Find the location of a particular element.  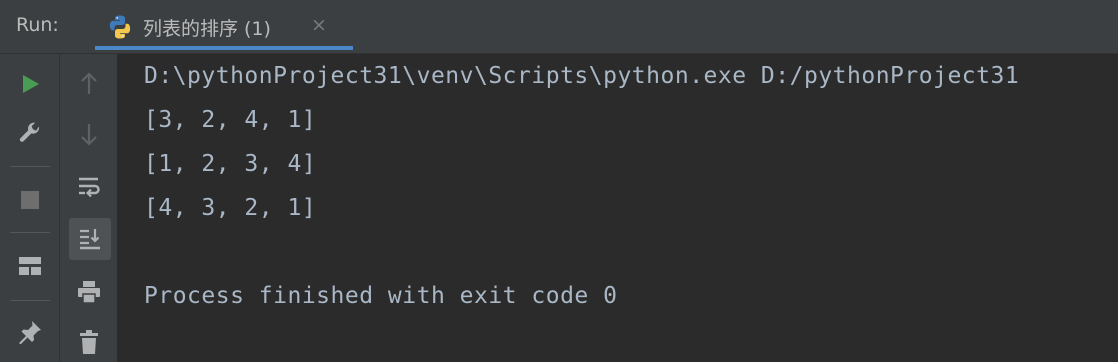

tab-run-config: 列表的排序 (1) × is located at coordinates (224, 27).